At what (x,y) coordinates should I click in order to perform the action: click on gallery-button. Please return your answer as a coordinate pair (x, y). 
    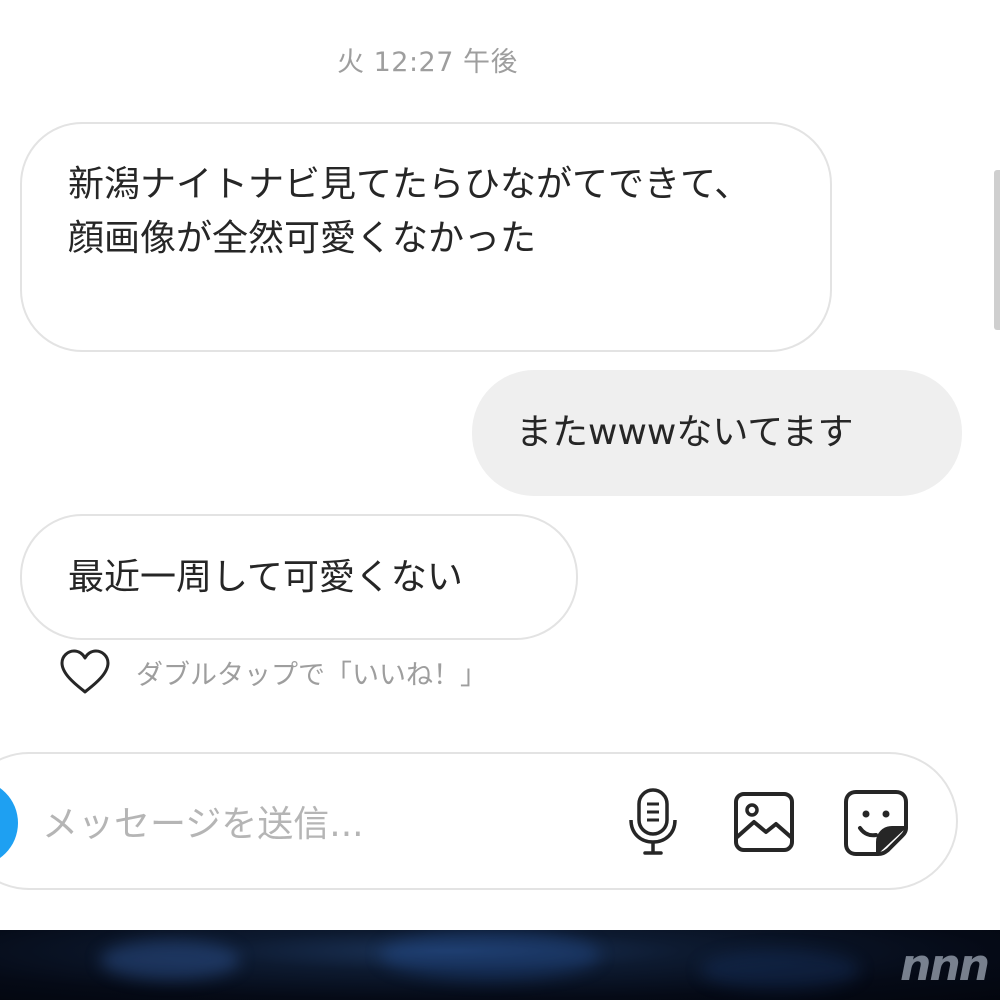
    Looking at the image, I should click on (764, 822).